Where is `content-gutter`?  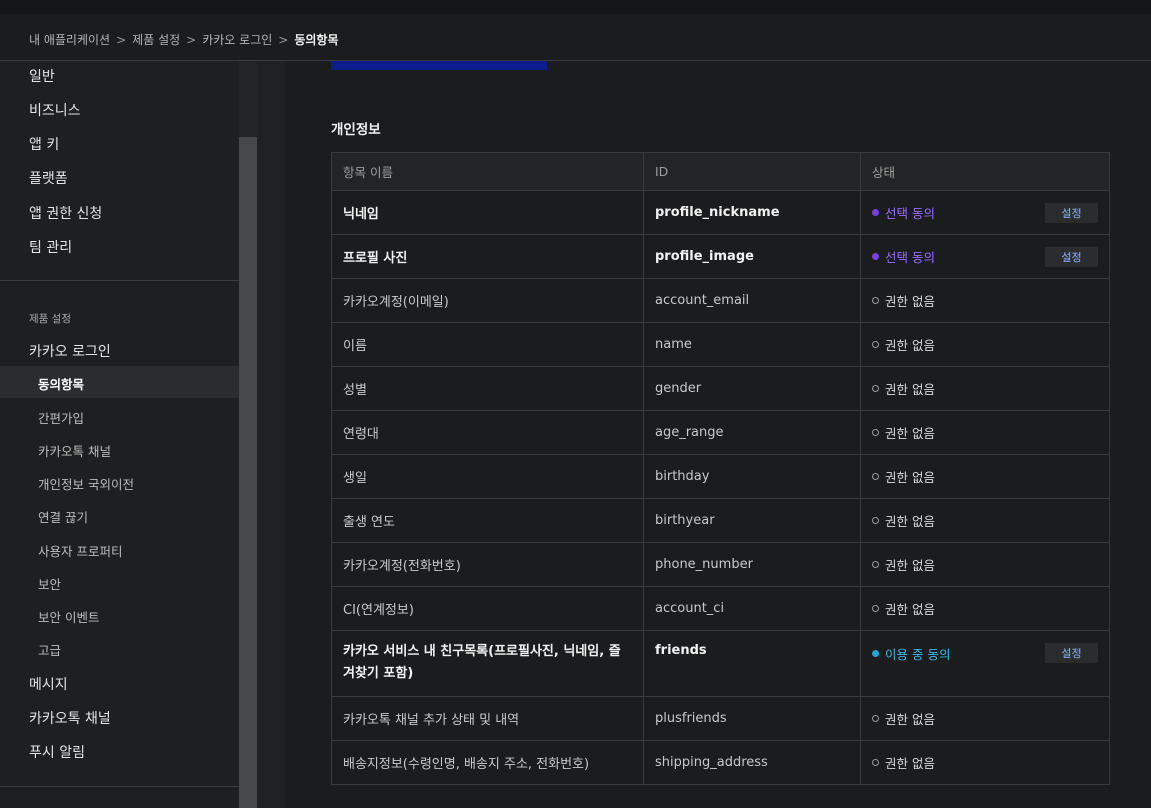 content-gutter is located at coordinates (271, 434).